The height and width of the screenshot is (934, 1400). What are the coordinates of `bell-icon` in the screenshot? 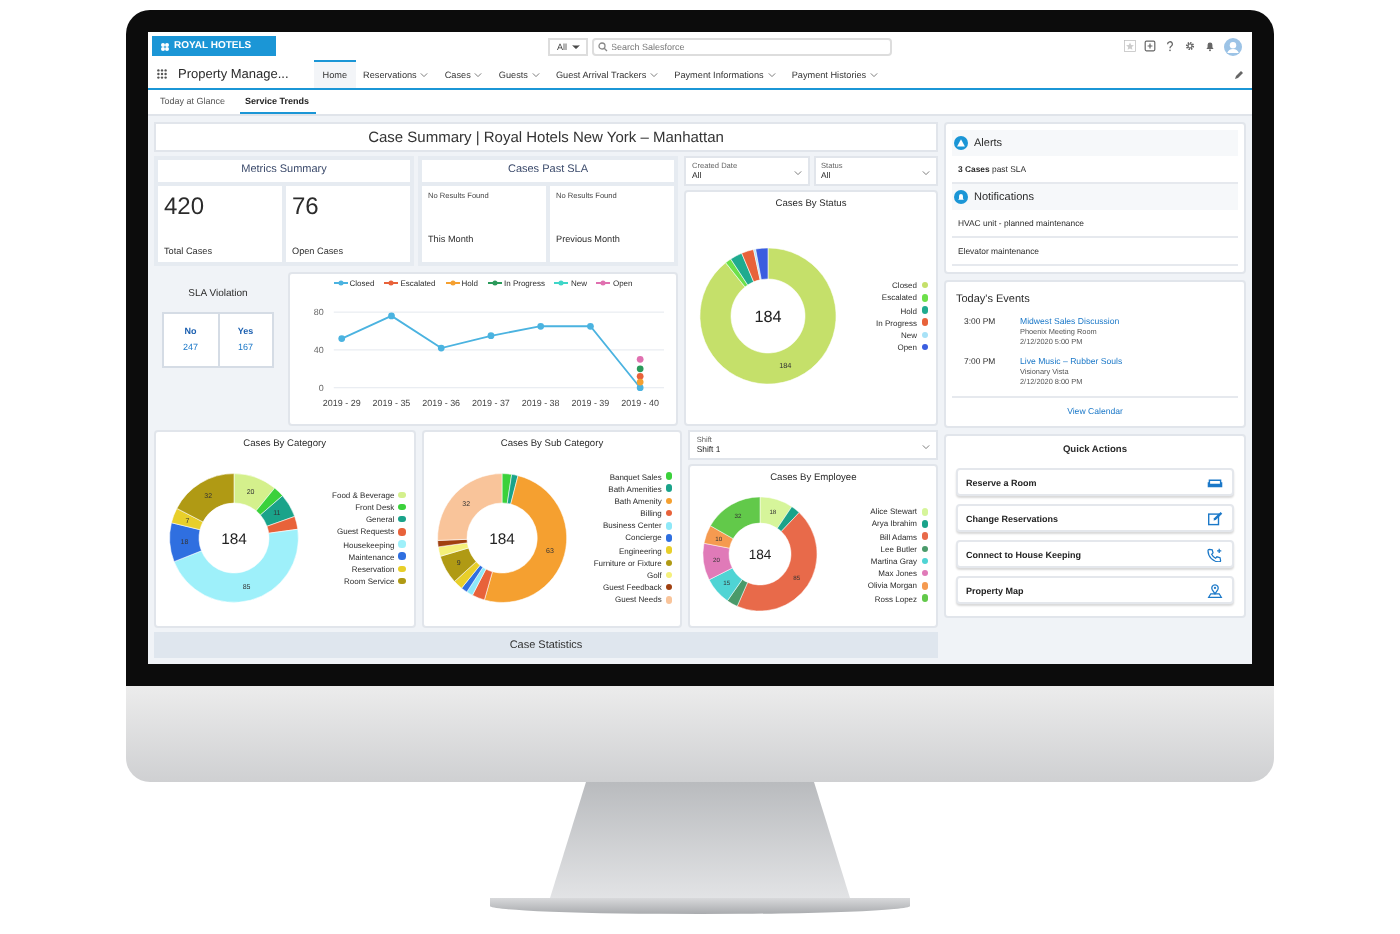 It's located at (1210, 46).